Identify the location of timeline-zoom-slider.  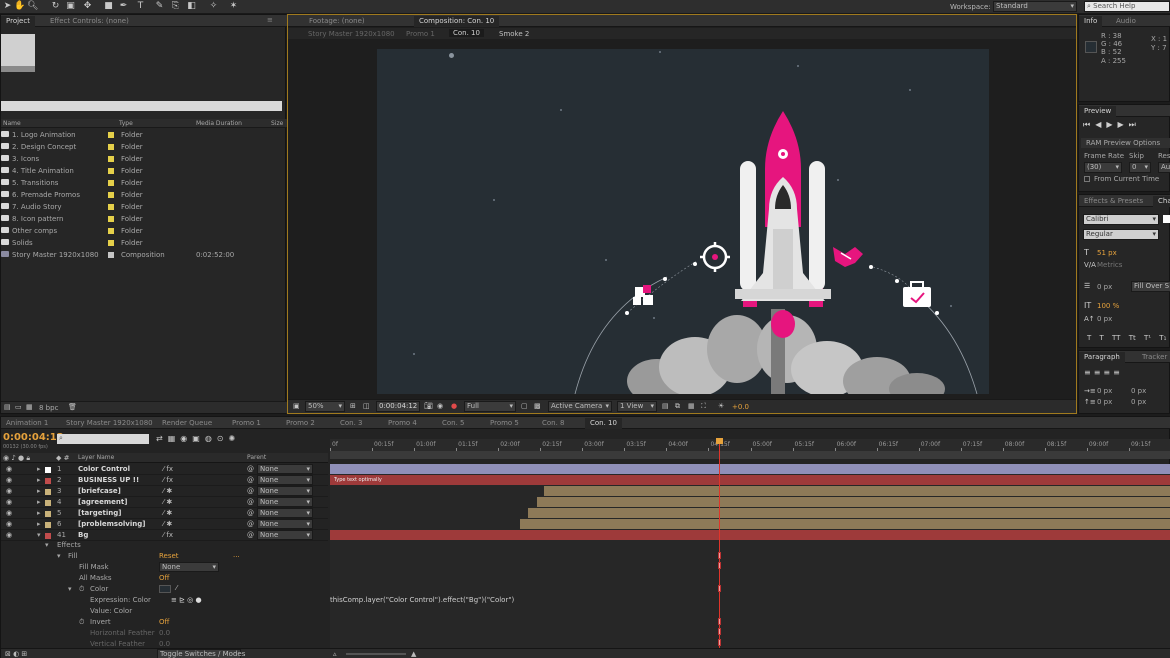
(376, 654).